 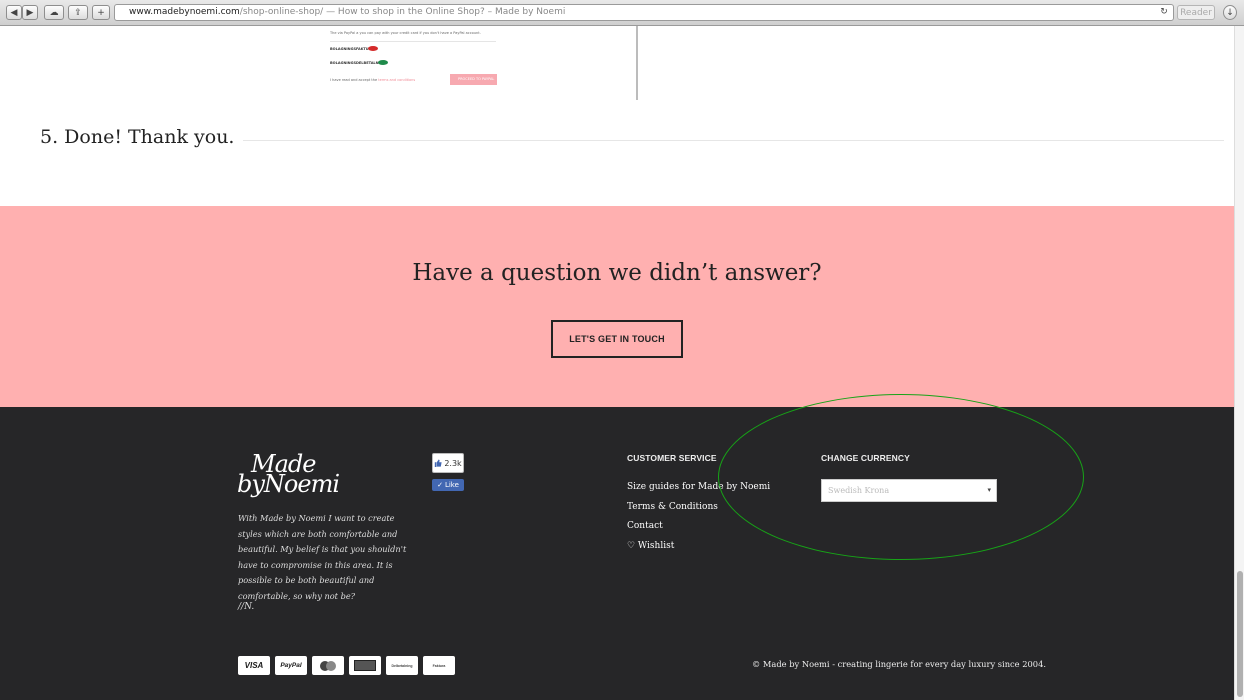 I want to click on invoice-logo-icon, so click(x=373, y=48).